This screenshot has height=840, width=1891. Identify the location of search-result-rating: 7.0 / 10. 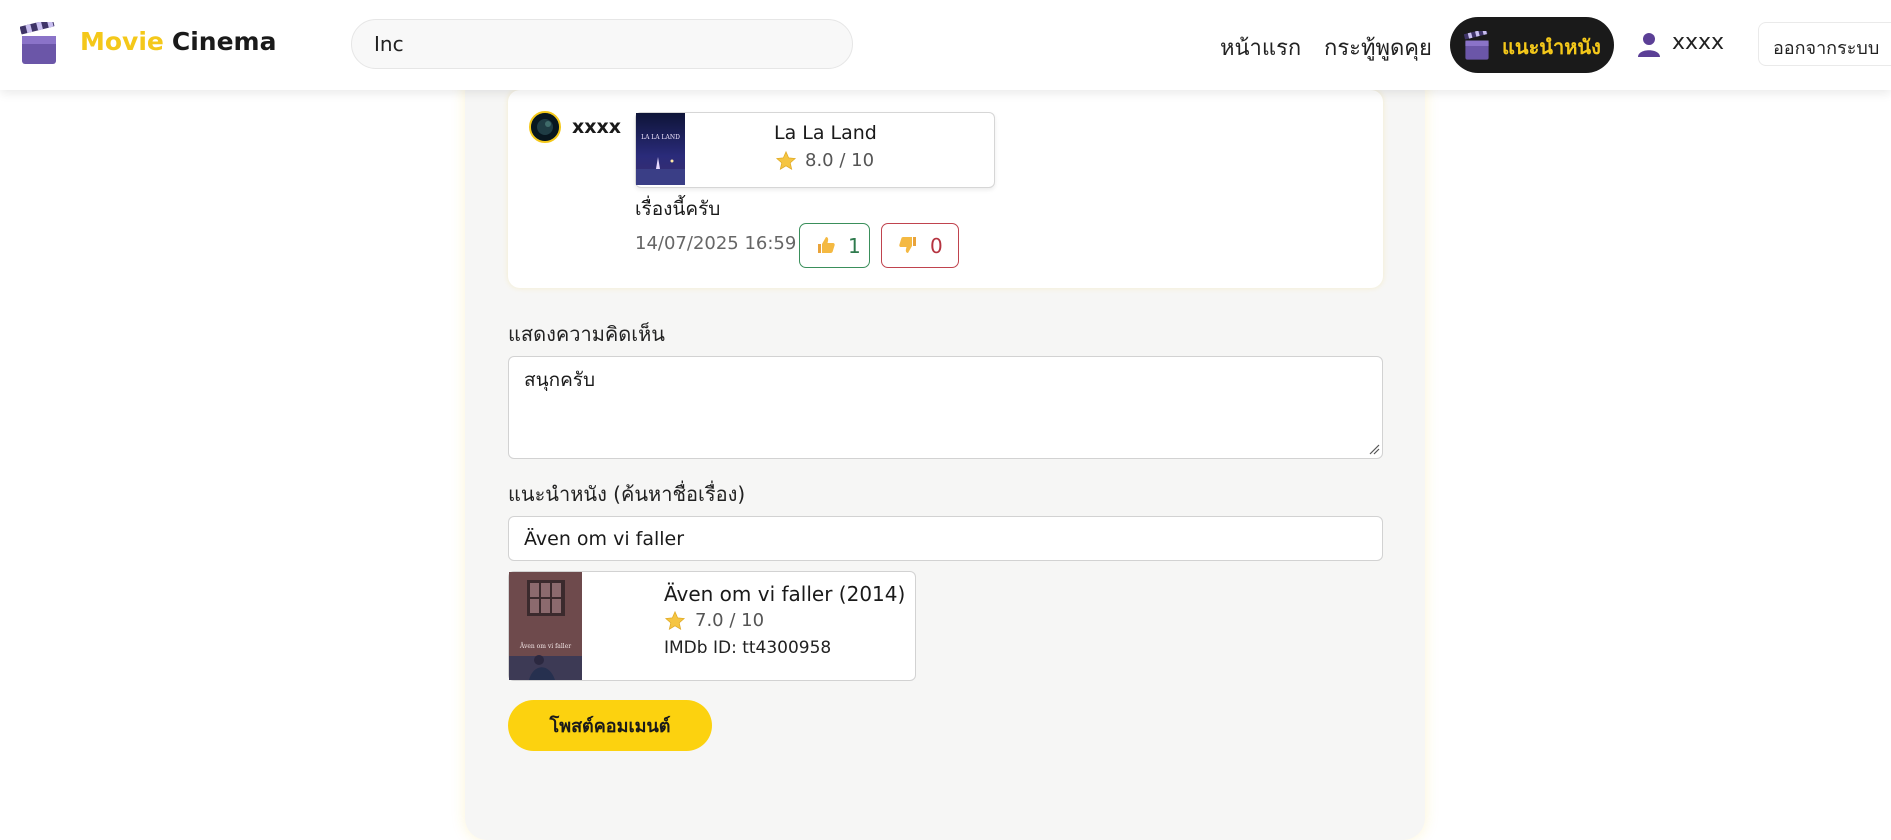
(730, 620).